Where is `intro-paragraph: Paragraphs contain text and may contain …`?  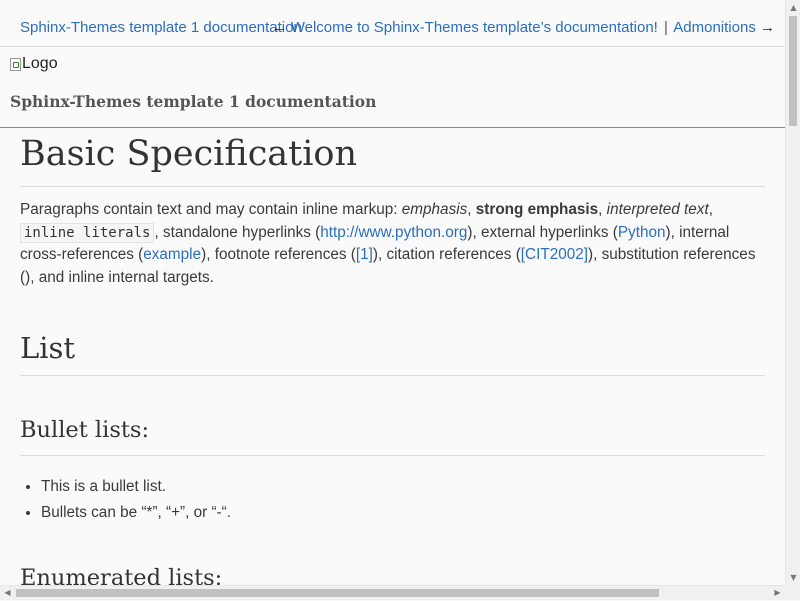 intro-paragraph: Paragraphs contain text and may contain … is located at coordinates (392, 244).